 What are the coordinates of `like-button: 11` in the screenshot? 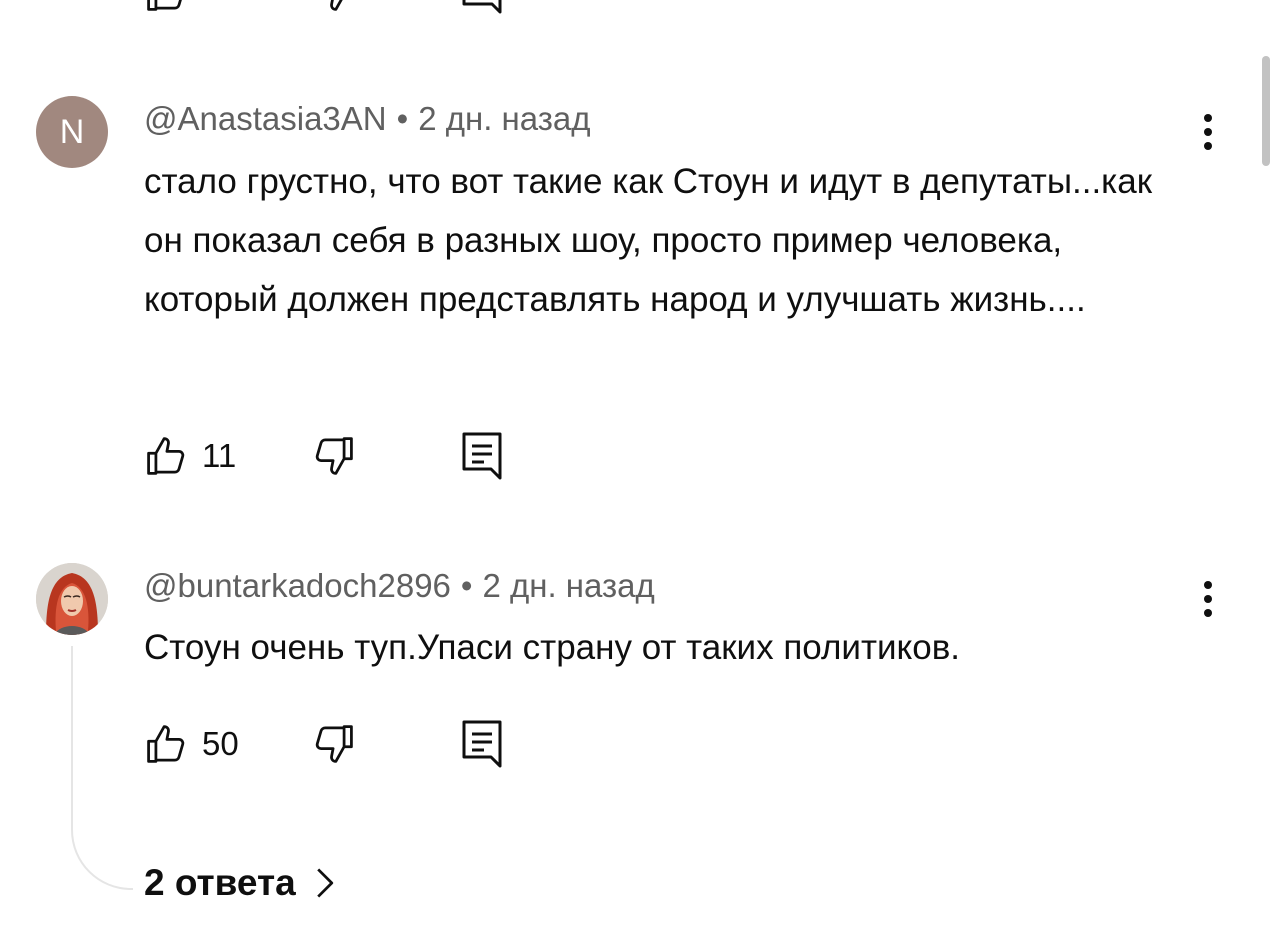 It's located at (190, 456).